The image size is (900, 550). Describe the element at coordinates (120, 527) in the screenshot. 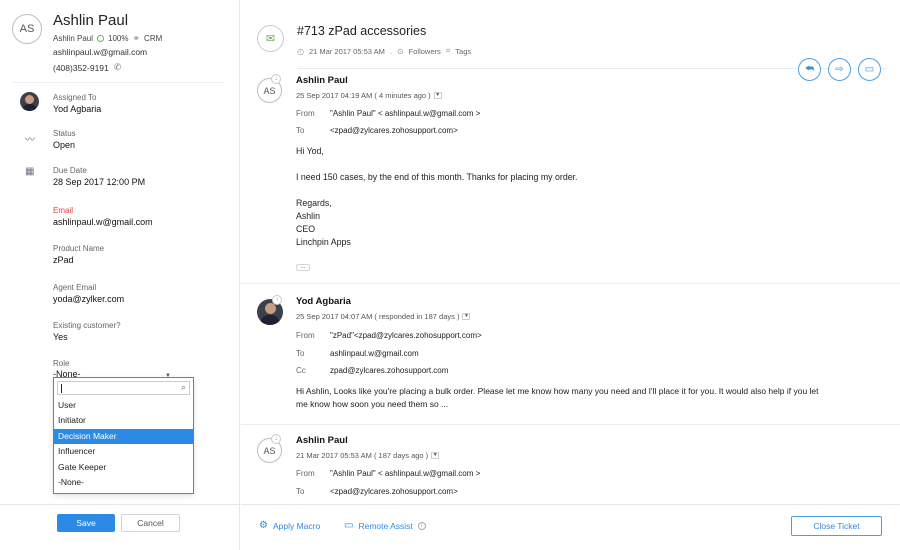

I see `properties-footer: Save Cancel` at that location.